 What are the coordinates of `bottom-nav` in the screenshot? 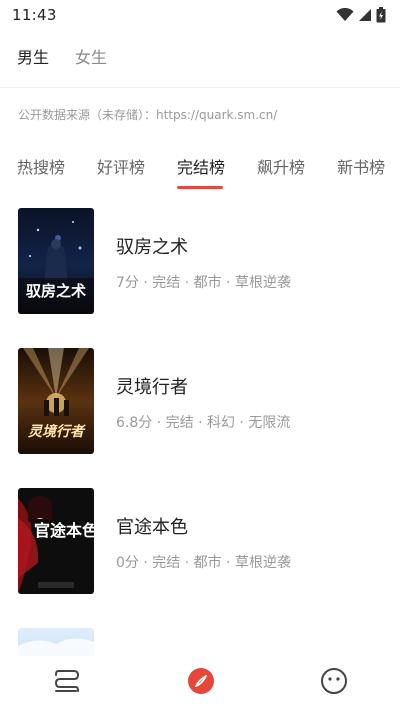 It's located at (200, 683).